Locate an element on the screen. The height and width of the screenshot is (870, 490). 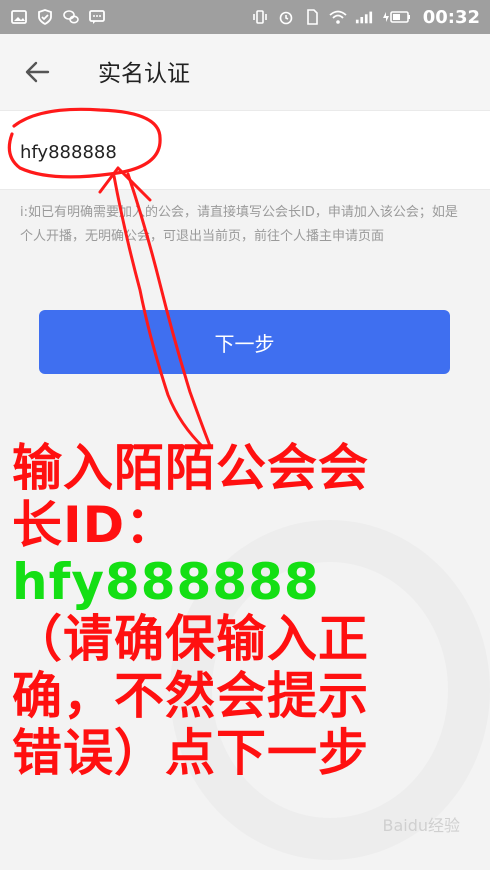
message-icon is located at coordinates (97, 17).